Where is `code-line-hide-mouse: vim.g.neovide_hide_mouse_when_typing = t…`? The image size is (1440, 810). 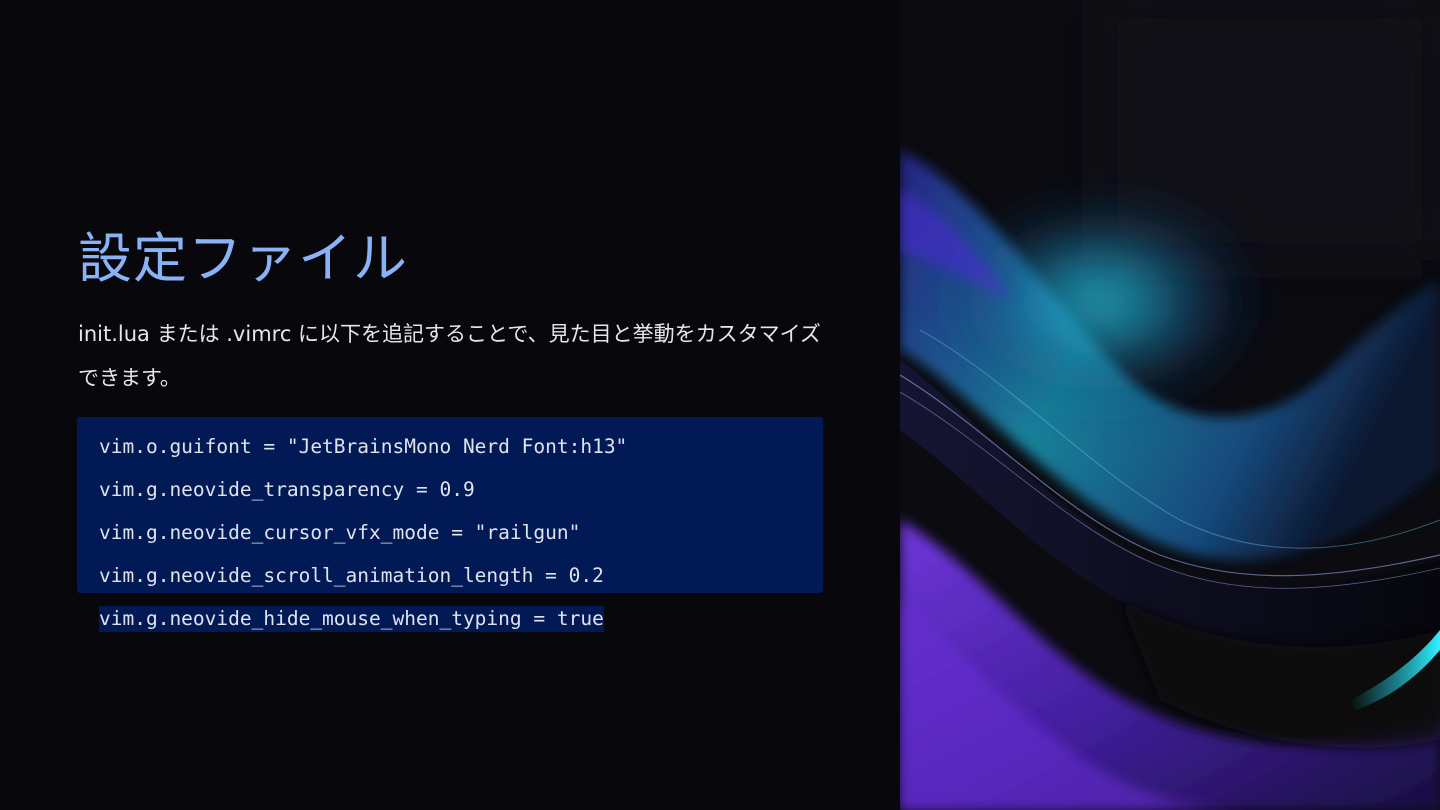 code-line-hide-mouse: vim.g.neovide_hide_mouse_when_typing = t… is located at coordinates (351, 619).